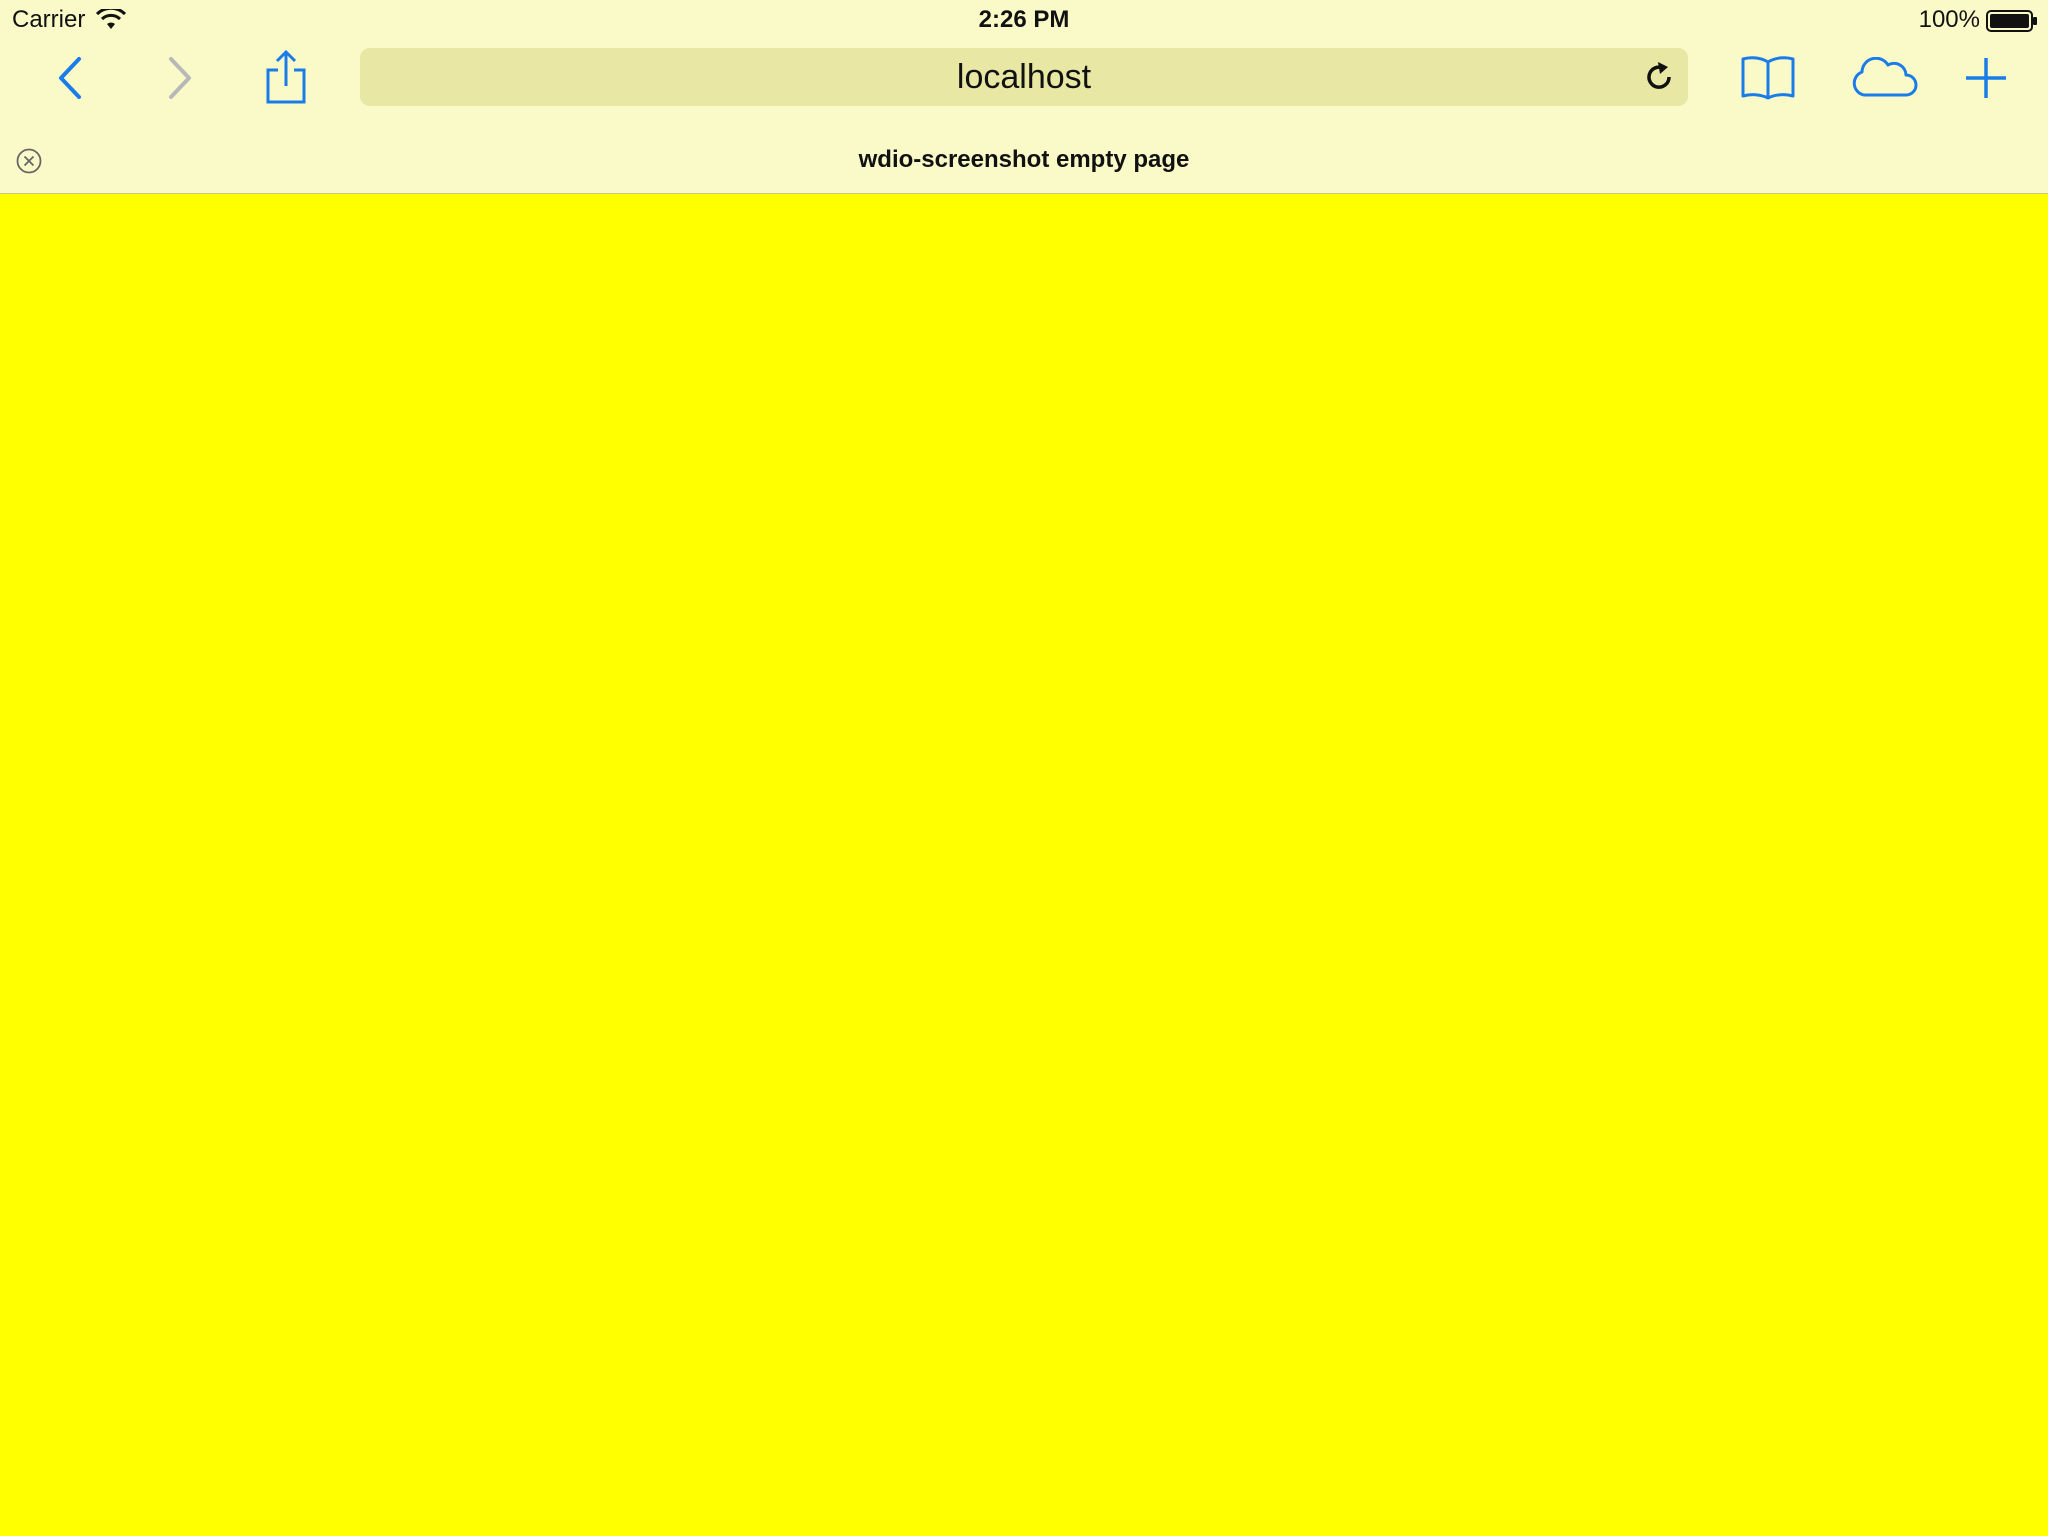  I want to click on bookmarks-icon, so click(1768, 78).